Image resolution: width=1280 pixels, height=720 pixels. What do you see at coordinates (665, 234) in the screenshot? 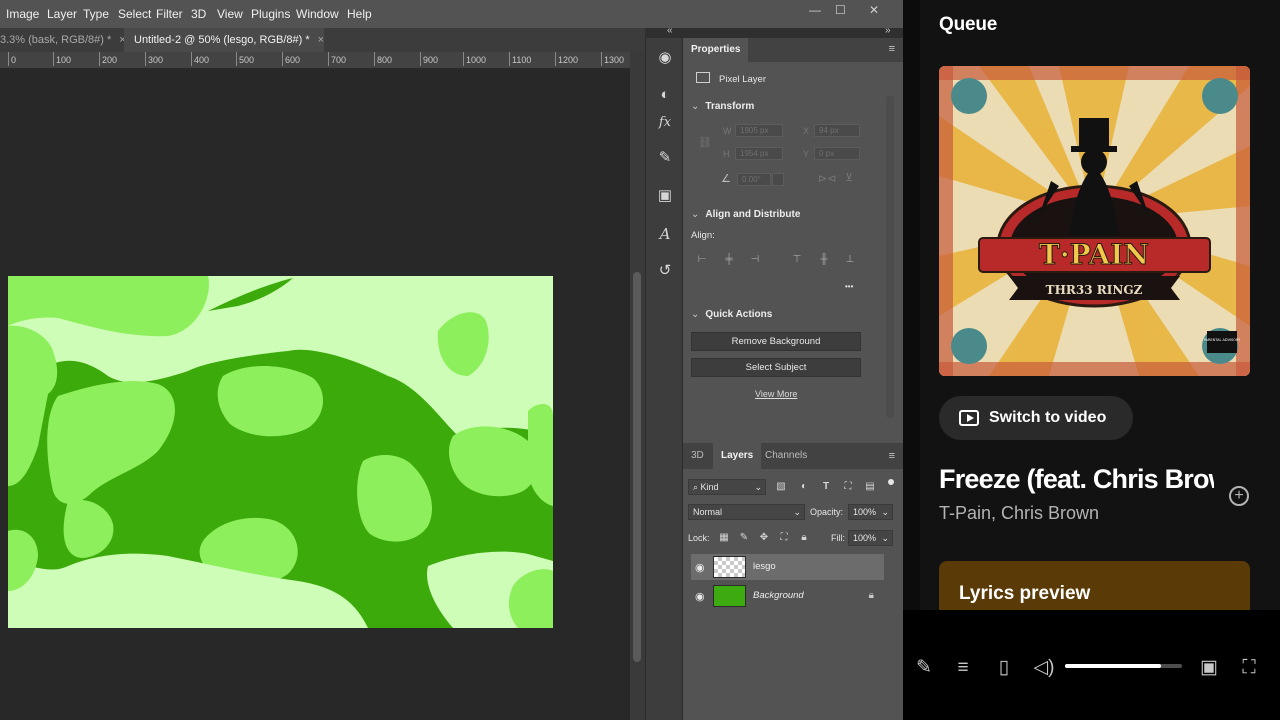
I see `character-icon: A` at bounding box center [665, 234].